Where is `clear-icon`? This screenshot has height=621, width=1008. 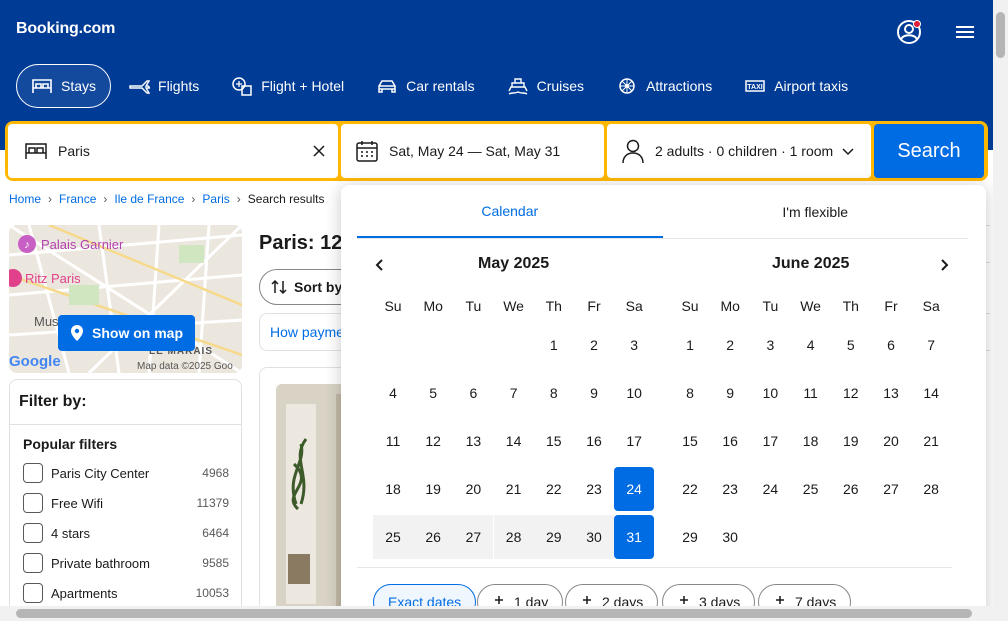 clear-icon is located at coordinates (319, 151).